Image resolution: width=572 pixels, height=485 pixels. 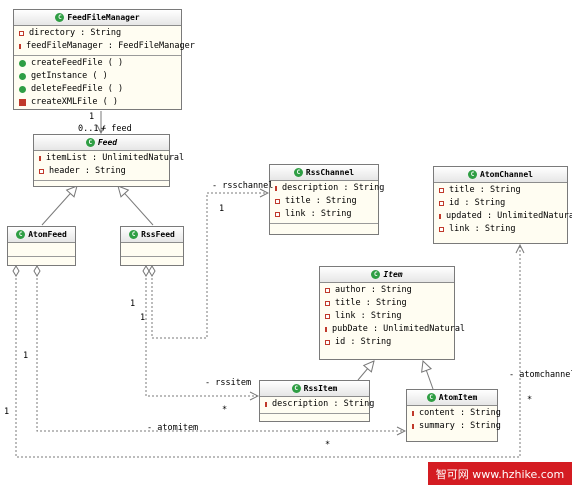 What do you see at coordinates (201, 331) in the screenshot?
I see `assoc-rssfeed-rssitem` at bounding box center [201, 331].